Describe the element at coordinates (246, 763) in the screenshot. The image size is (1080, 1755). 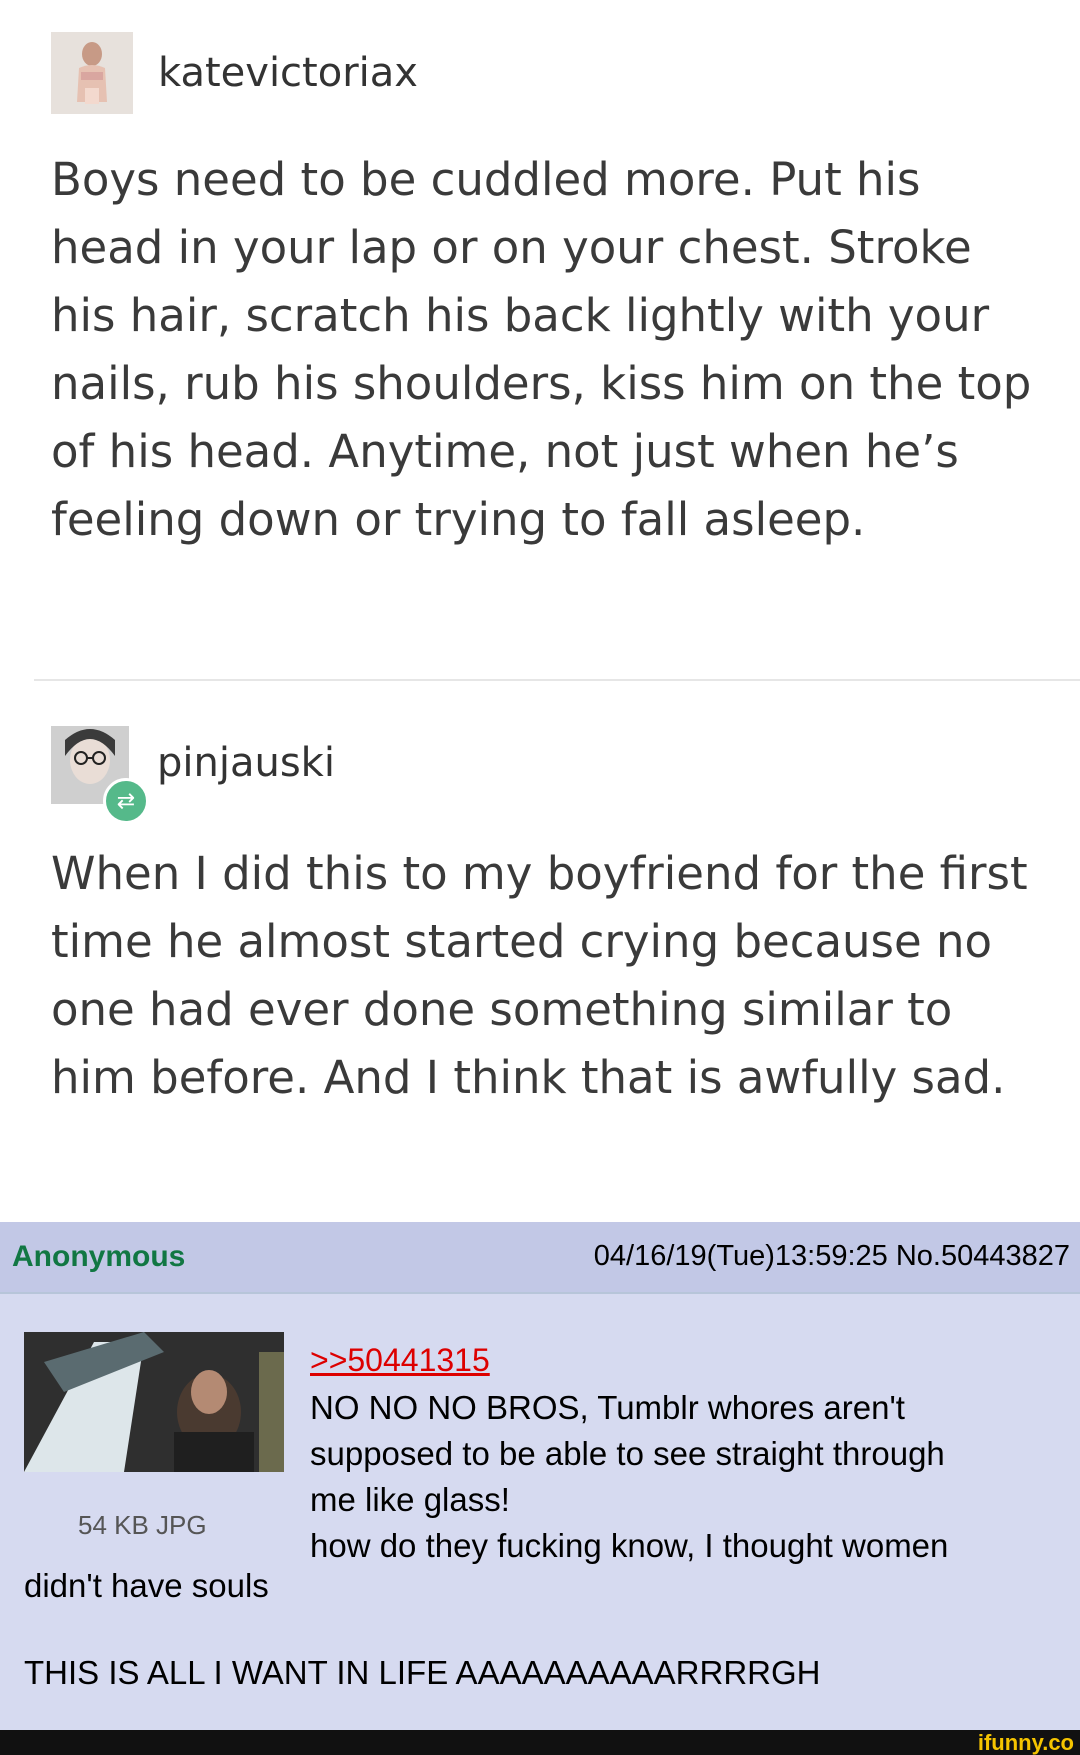
I see `username-pinjauski: pinjauski` at that location.